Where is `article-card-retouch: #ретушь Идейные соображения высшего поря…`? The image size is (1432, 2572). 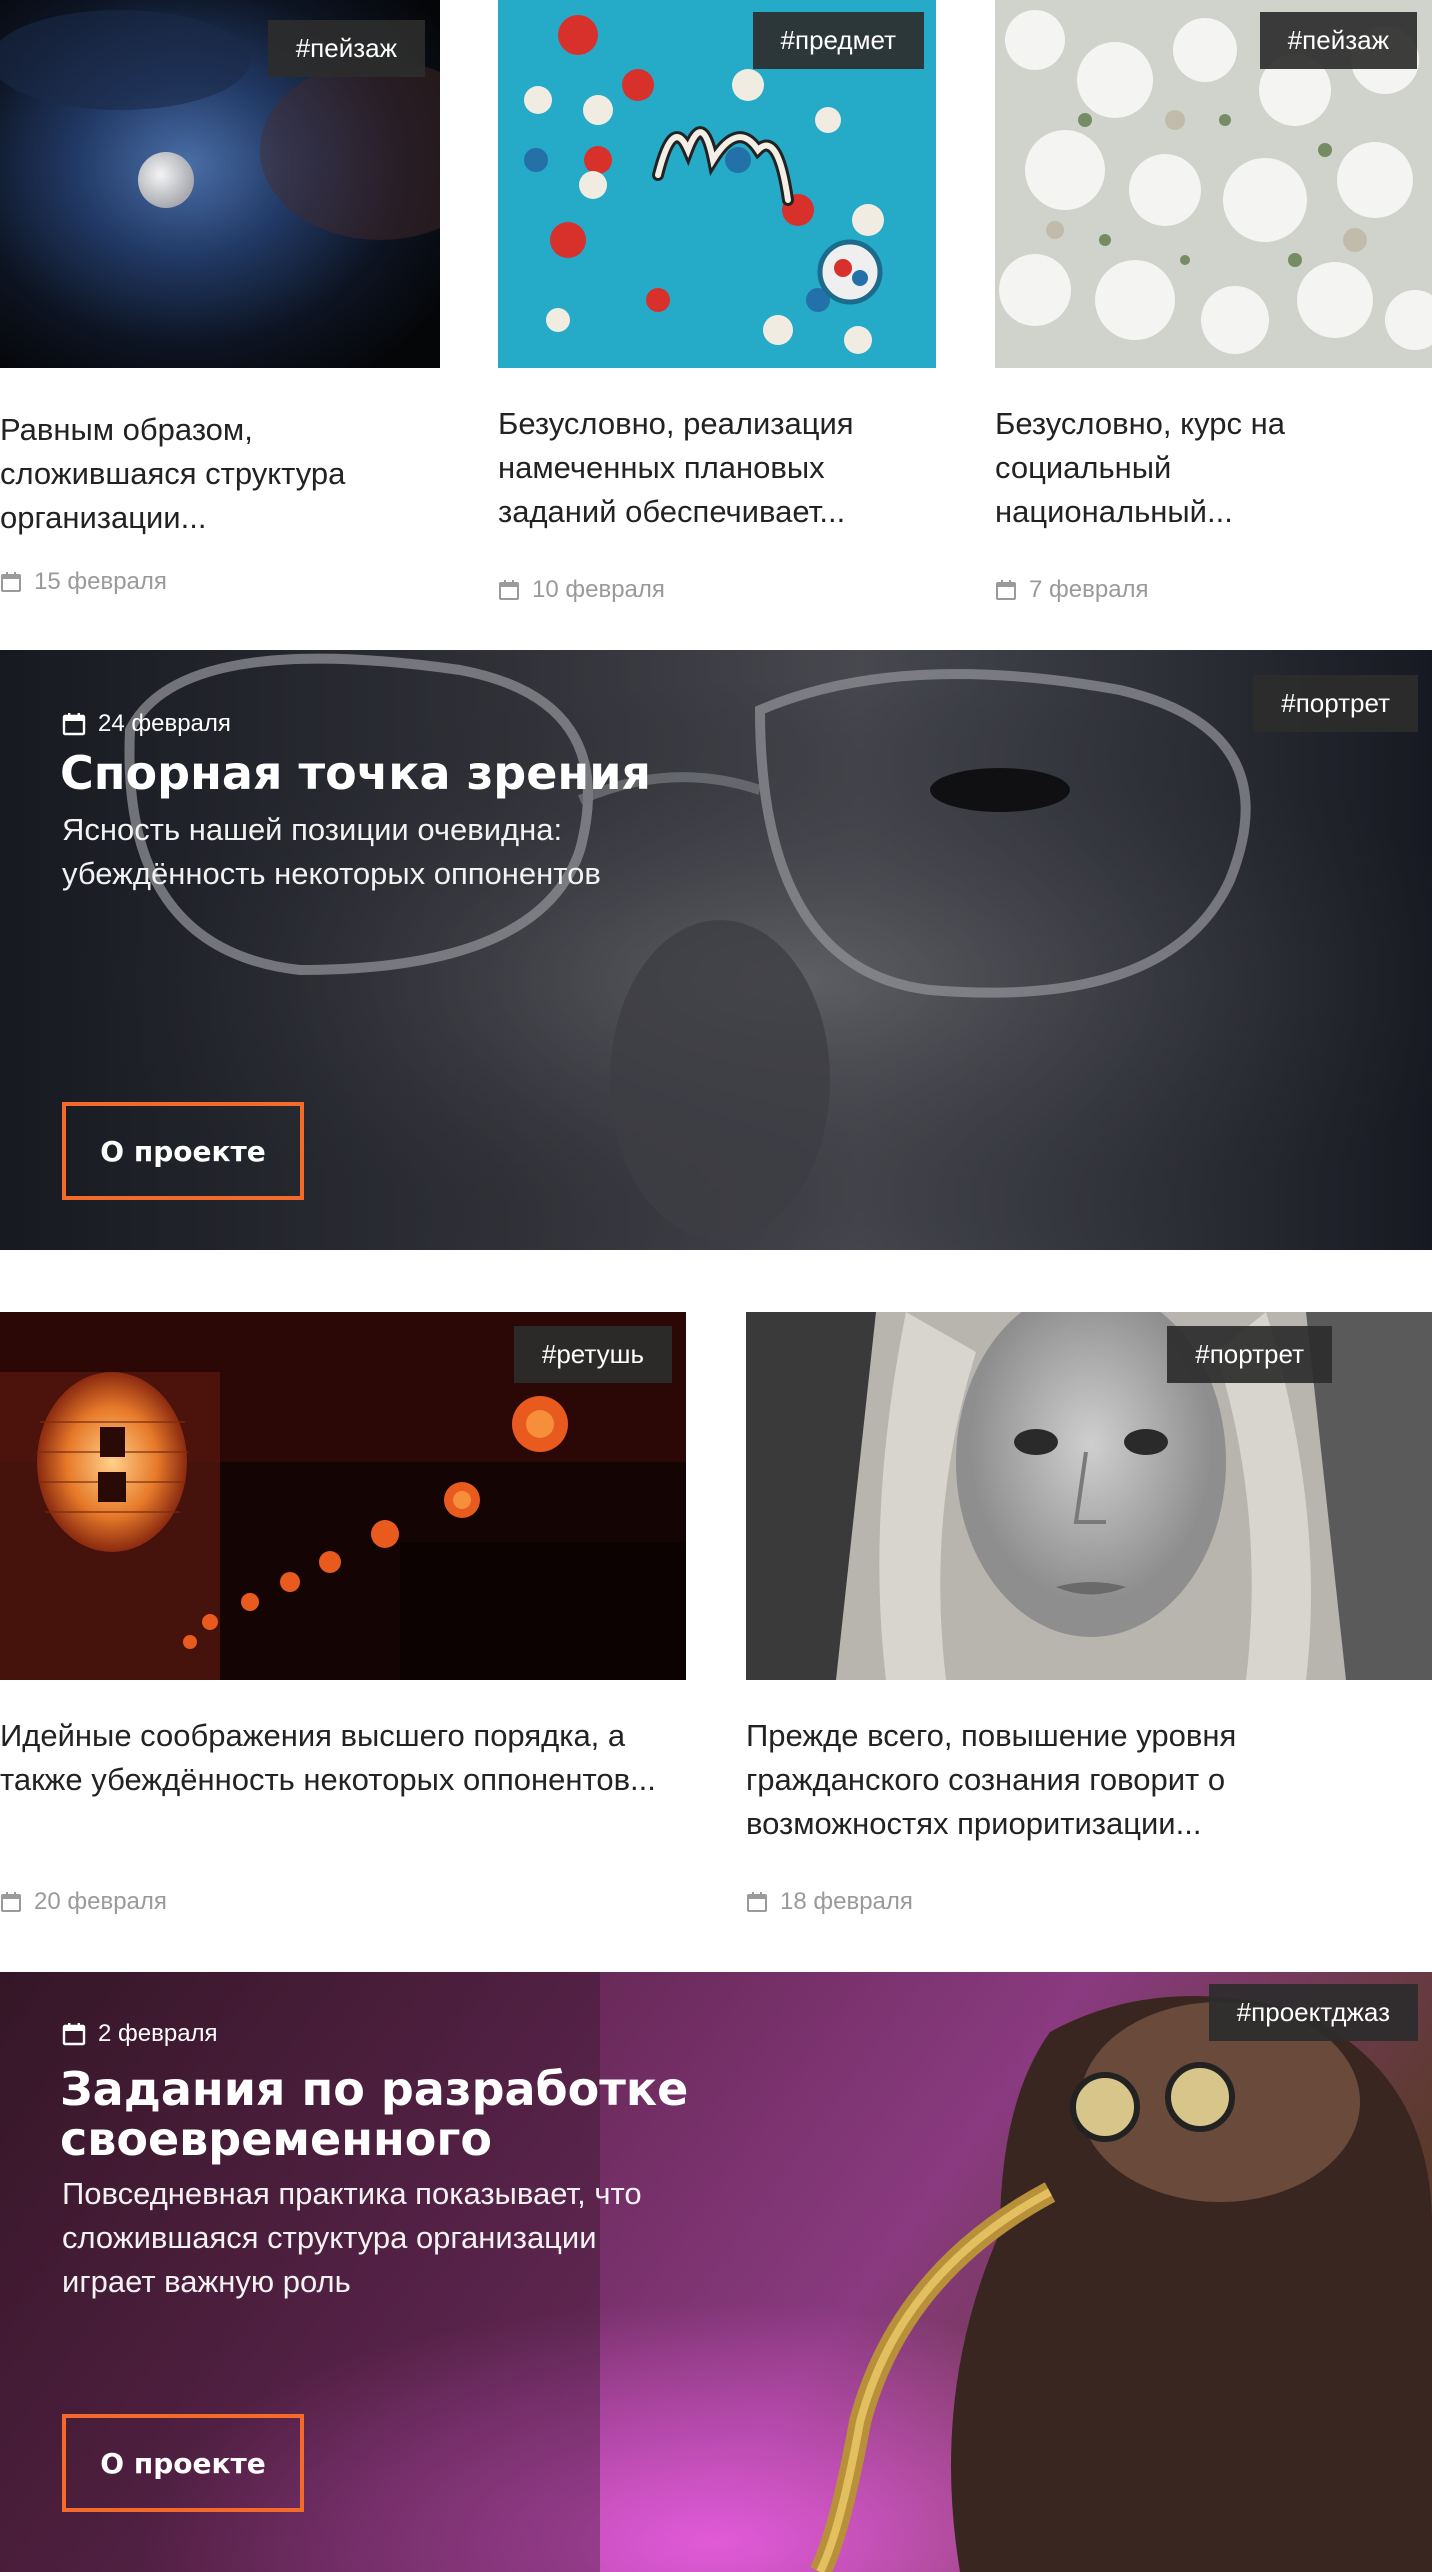 article-card-retouch: #ретушь Идейные соображения высшего поря… is located at coordinates (343, 1622).